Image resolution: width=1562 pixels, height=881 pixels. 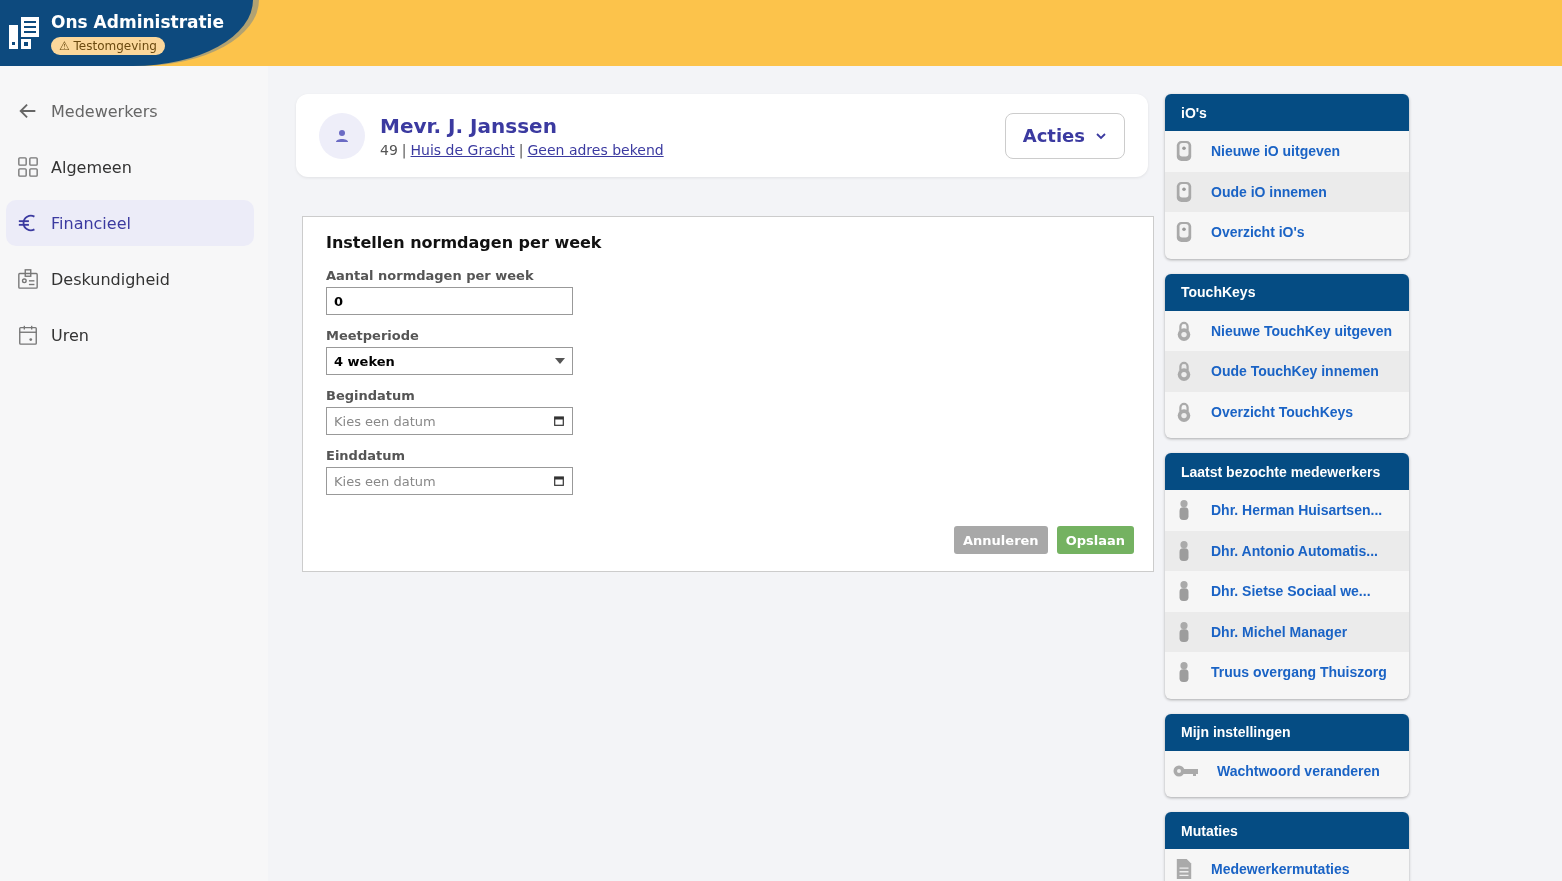 What do you see at coordinates (1287, 471) in the screenshot?
I see `panel-header: Laatst bezochte medewerkers` at bounding box center [1287, 471].